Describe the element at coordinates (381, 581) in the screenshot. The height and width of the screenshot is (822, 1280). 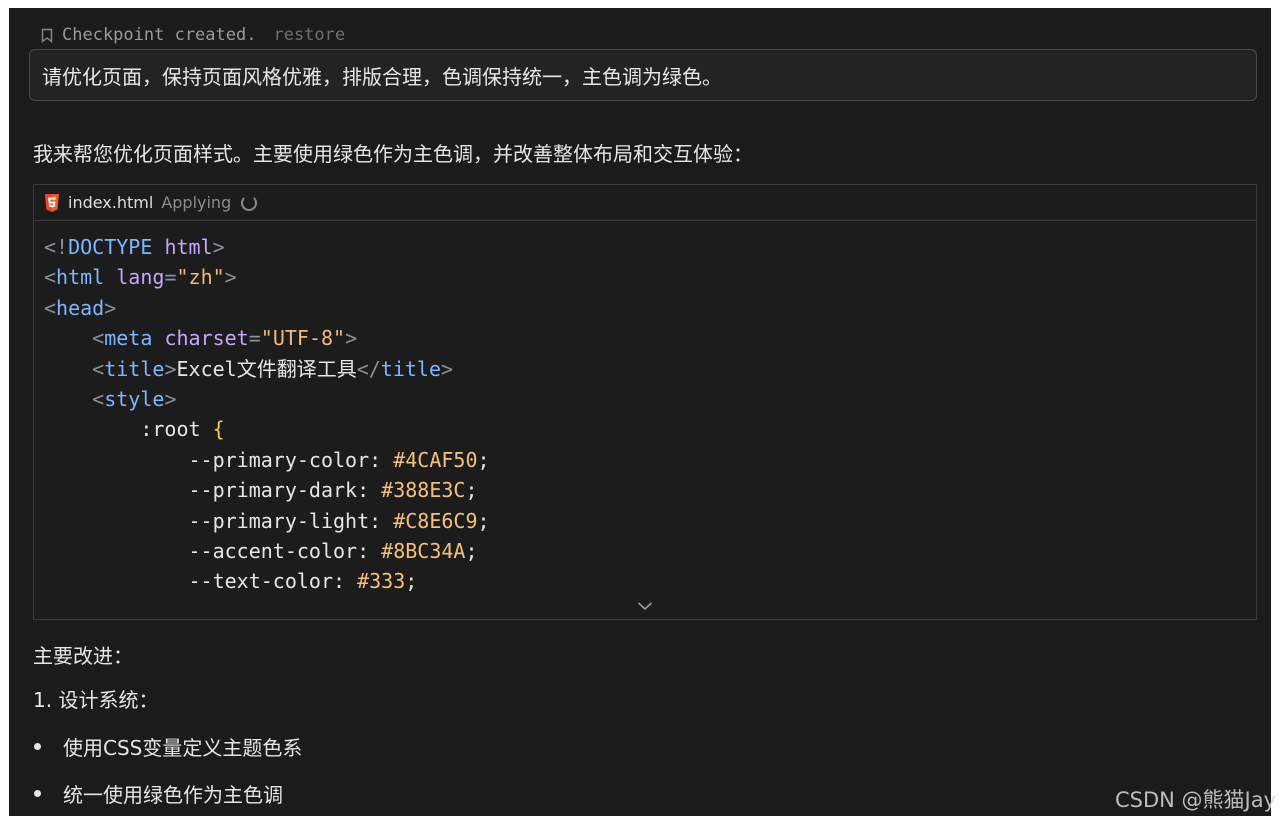
I see `code-token: #333` at that location.